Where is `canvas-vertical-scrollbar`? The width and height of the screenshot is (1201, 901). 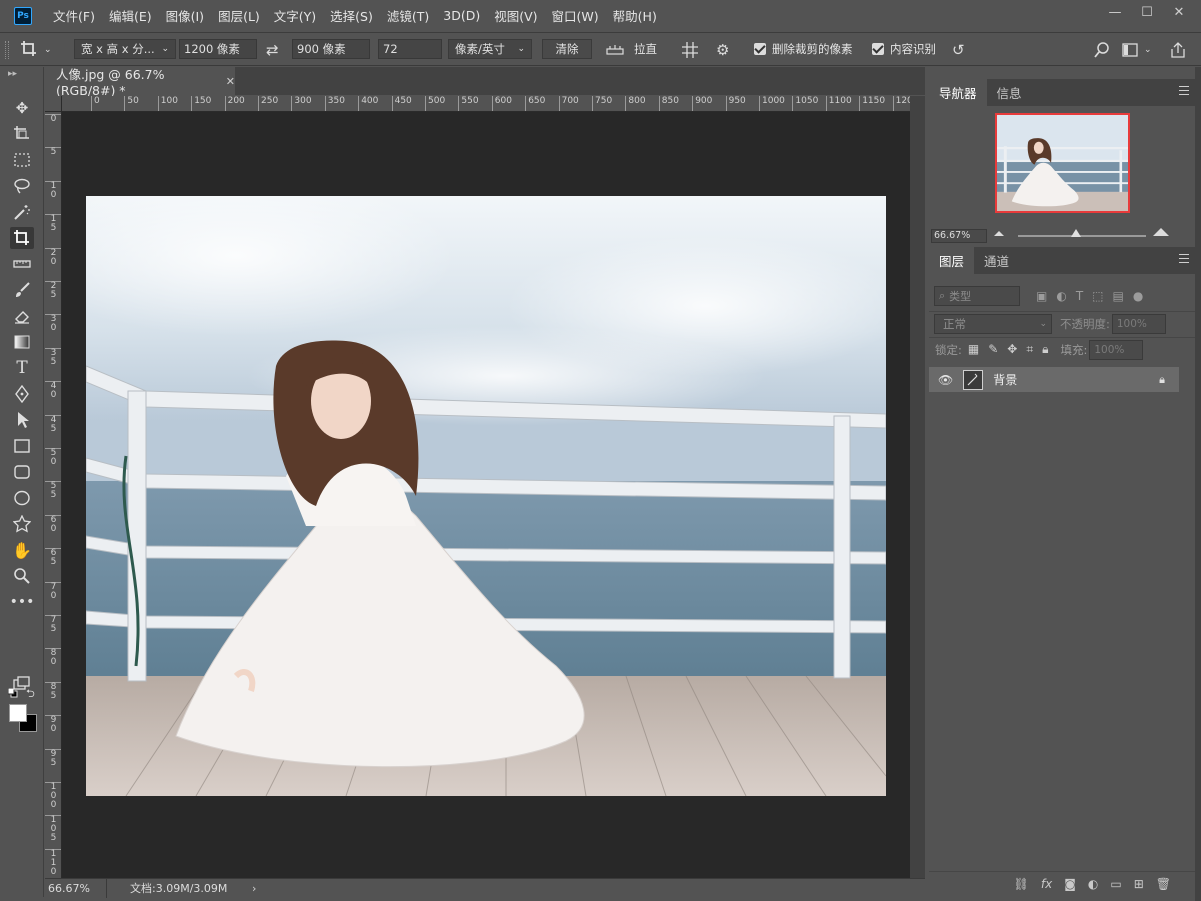 canvas-vertical-scrollbar is located at coordinates (917, 487).